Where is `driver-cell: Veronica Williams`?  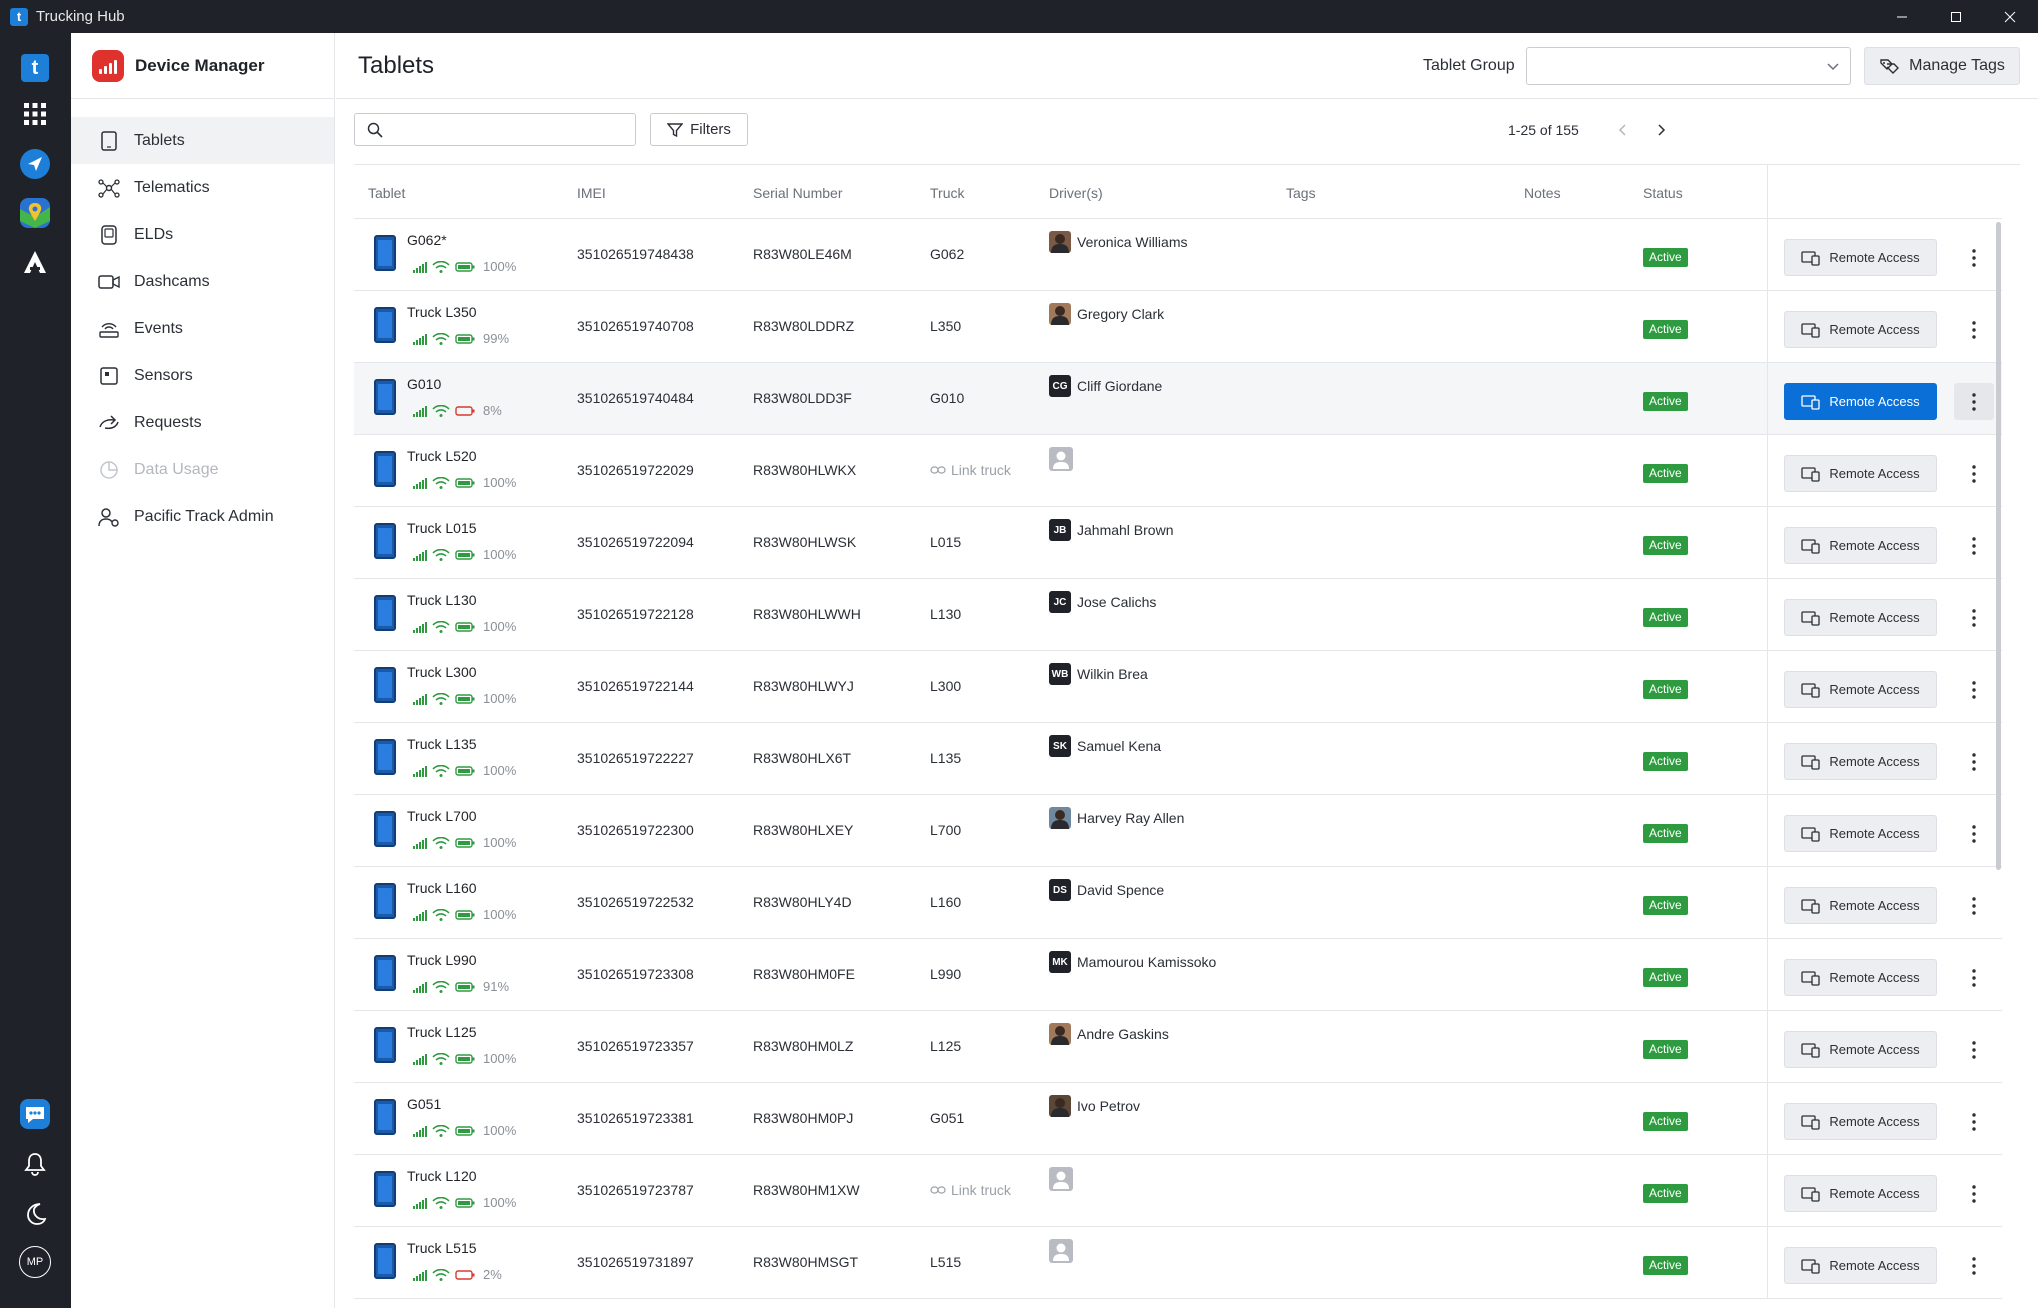
driver-cell: Veronica Williams is located at coordinates (1118, 242).